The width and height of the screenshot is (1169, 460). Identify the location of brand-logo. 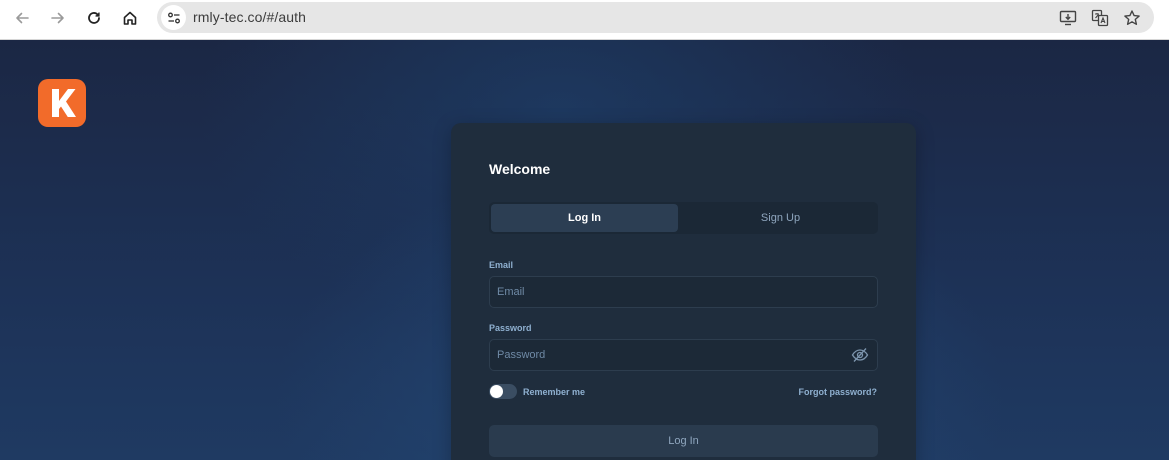
(62, 103).